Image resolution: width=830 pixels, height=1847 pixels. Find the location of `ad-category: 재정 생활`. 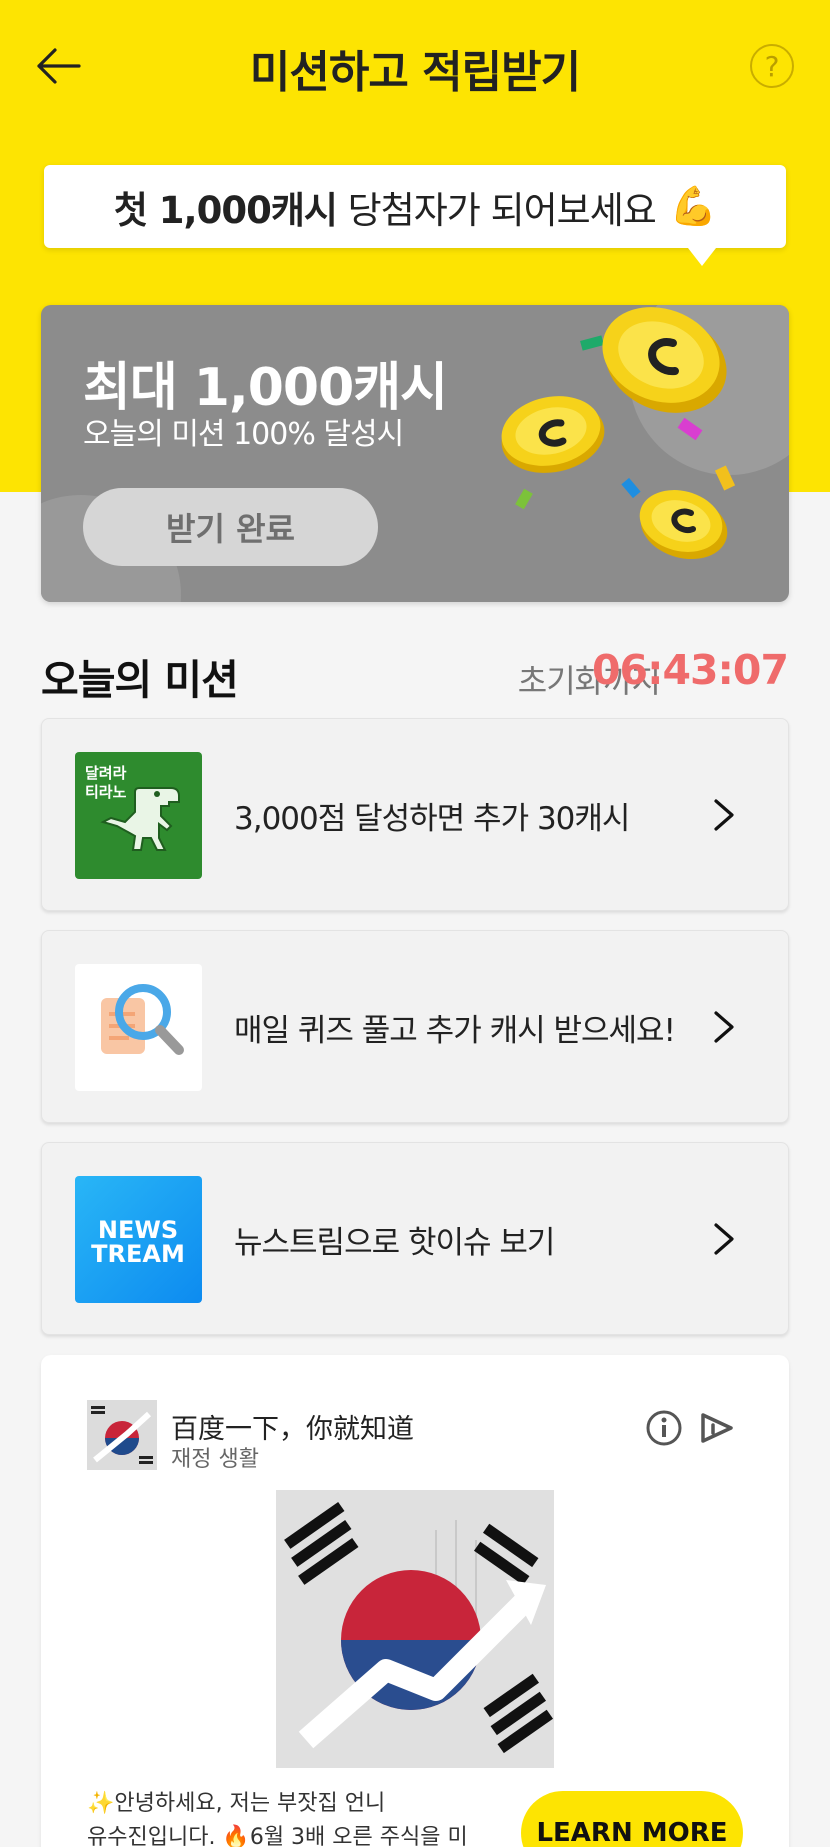

ad-category: 재정 생활 is located at coordinates (215, 1459).